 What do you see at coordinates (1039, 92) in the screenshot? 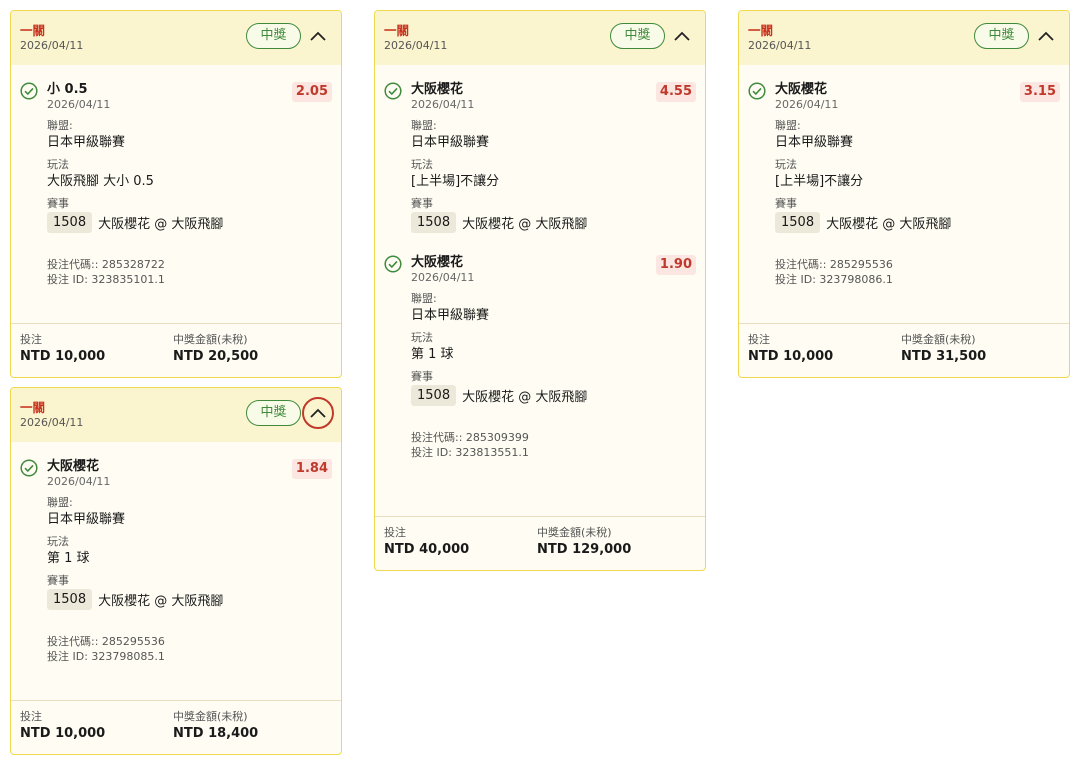
I see `odds-badge: 3.15` at bounding box center [1039, 92].